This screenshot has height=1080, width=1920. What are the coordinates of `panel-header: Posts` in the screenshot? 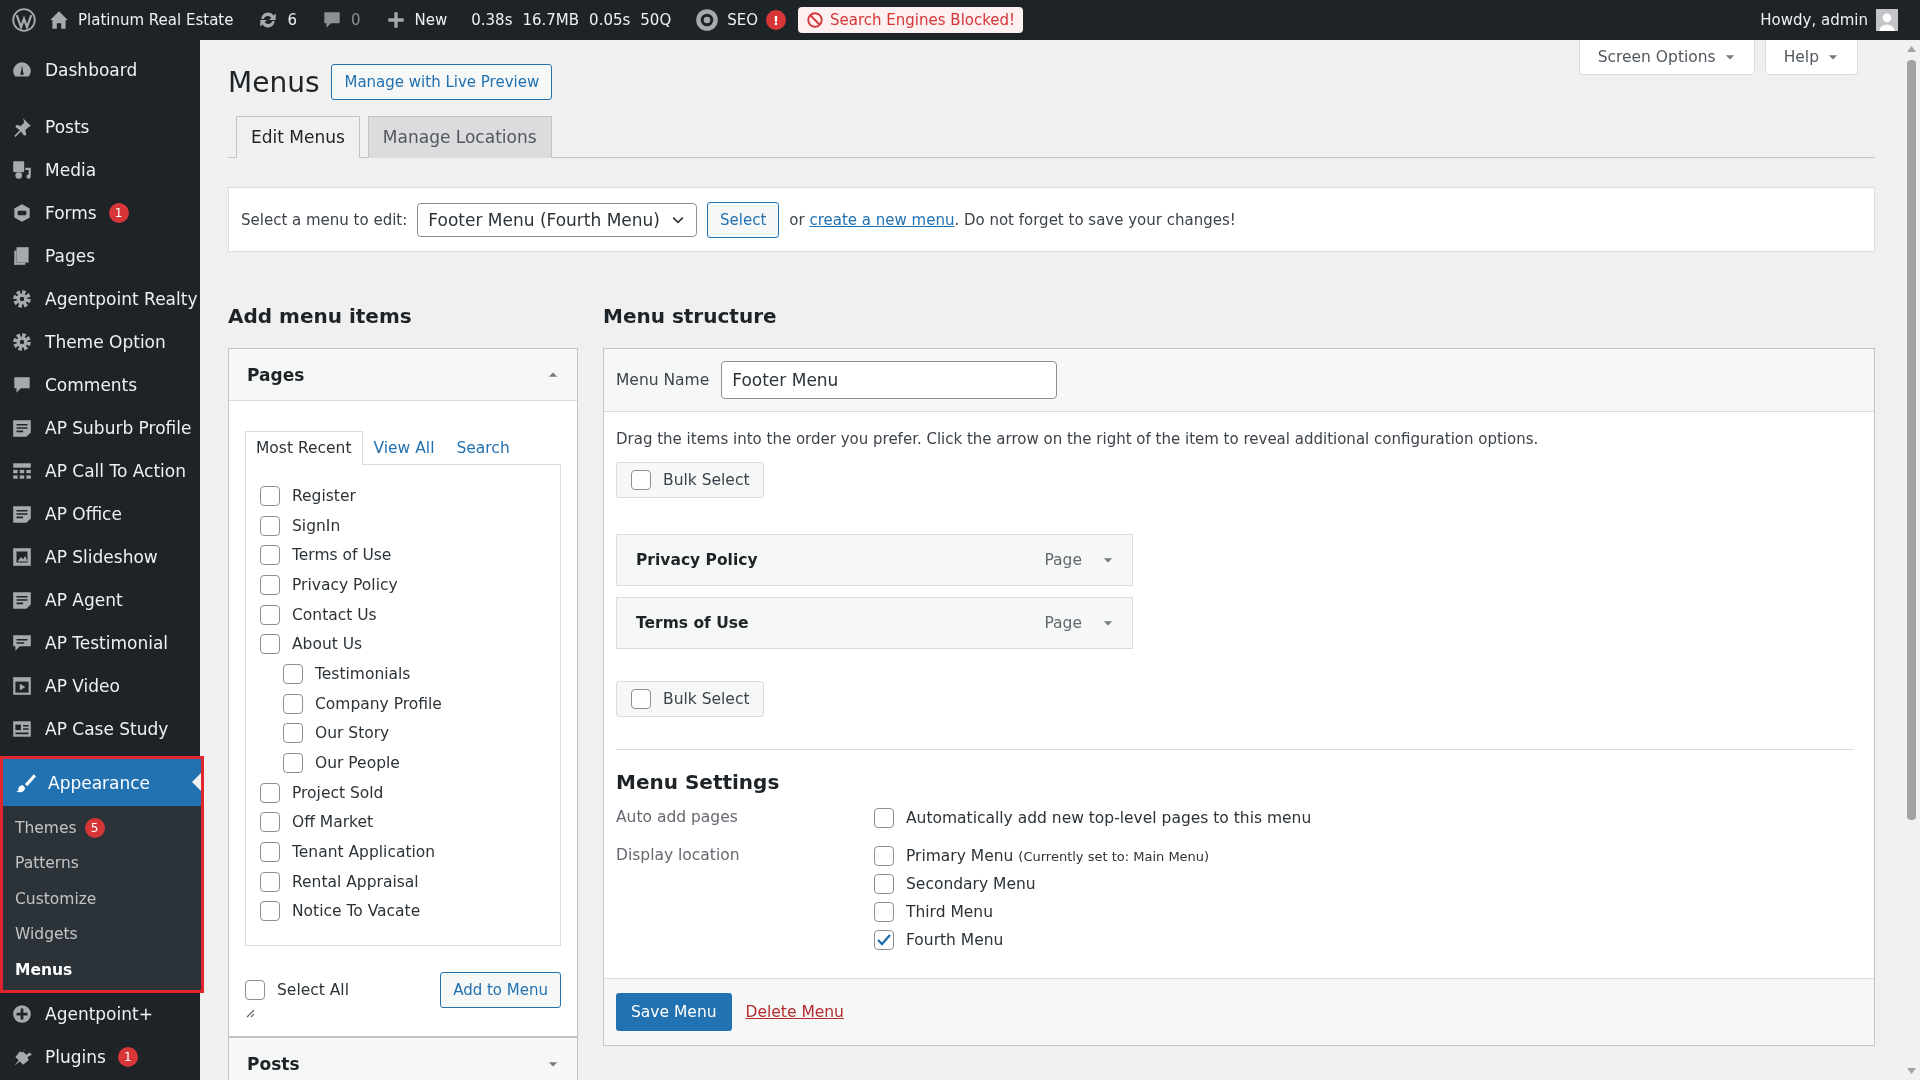 It's located at (403, 1059).